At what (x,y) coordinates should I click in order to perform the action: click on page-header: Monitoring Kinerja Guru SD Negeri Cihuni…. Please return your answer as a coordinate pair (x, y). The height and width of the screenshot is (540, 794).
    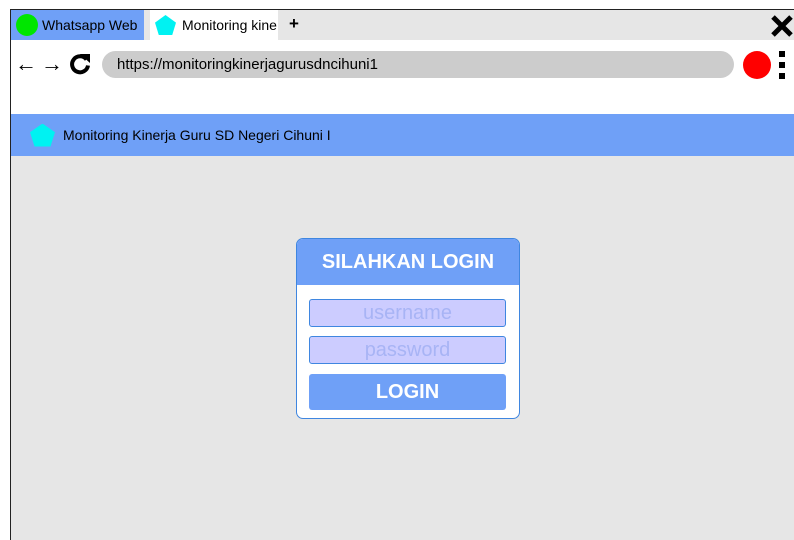
    Looking at the image, I should click on (402, 135).